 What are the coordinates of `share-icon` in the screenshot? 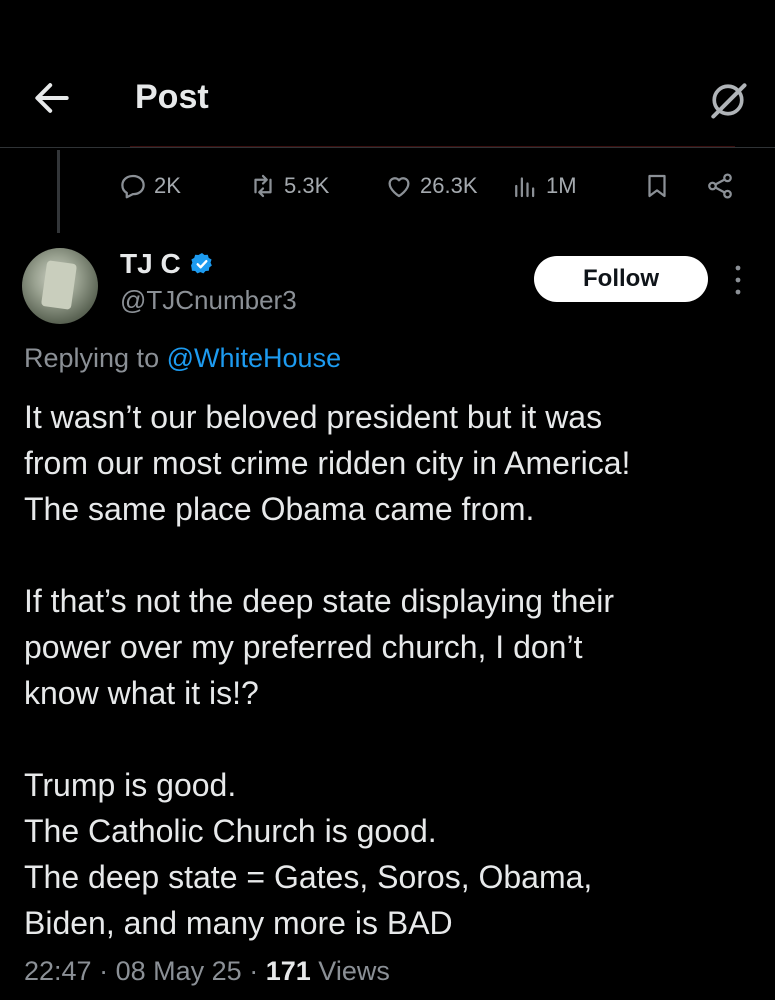 It's located at (720, 186).